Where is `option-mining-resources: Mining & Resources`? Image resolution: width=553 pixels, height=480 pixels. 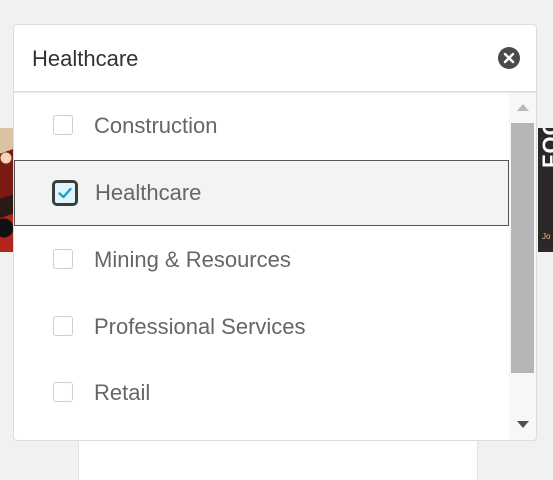
option-mining-resources: Mining & Resources is located at coordinates (261, 260).